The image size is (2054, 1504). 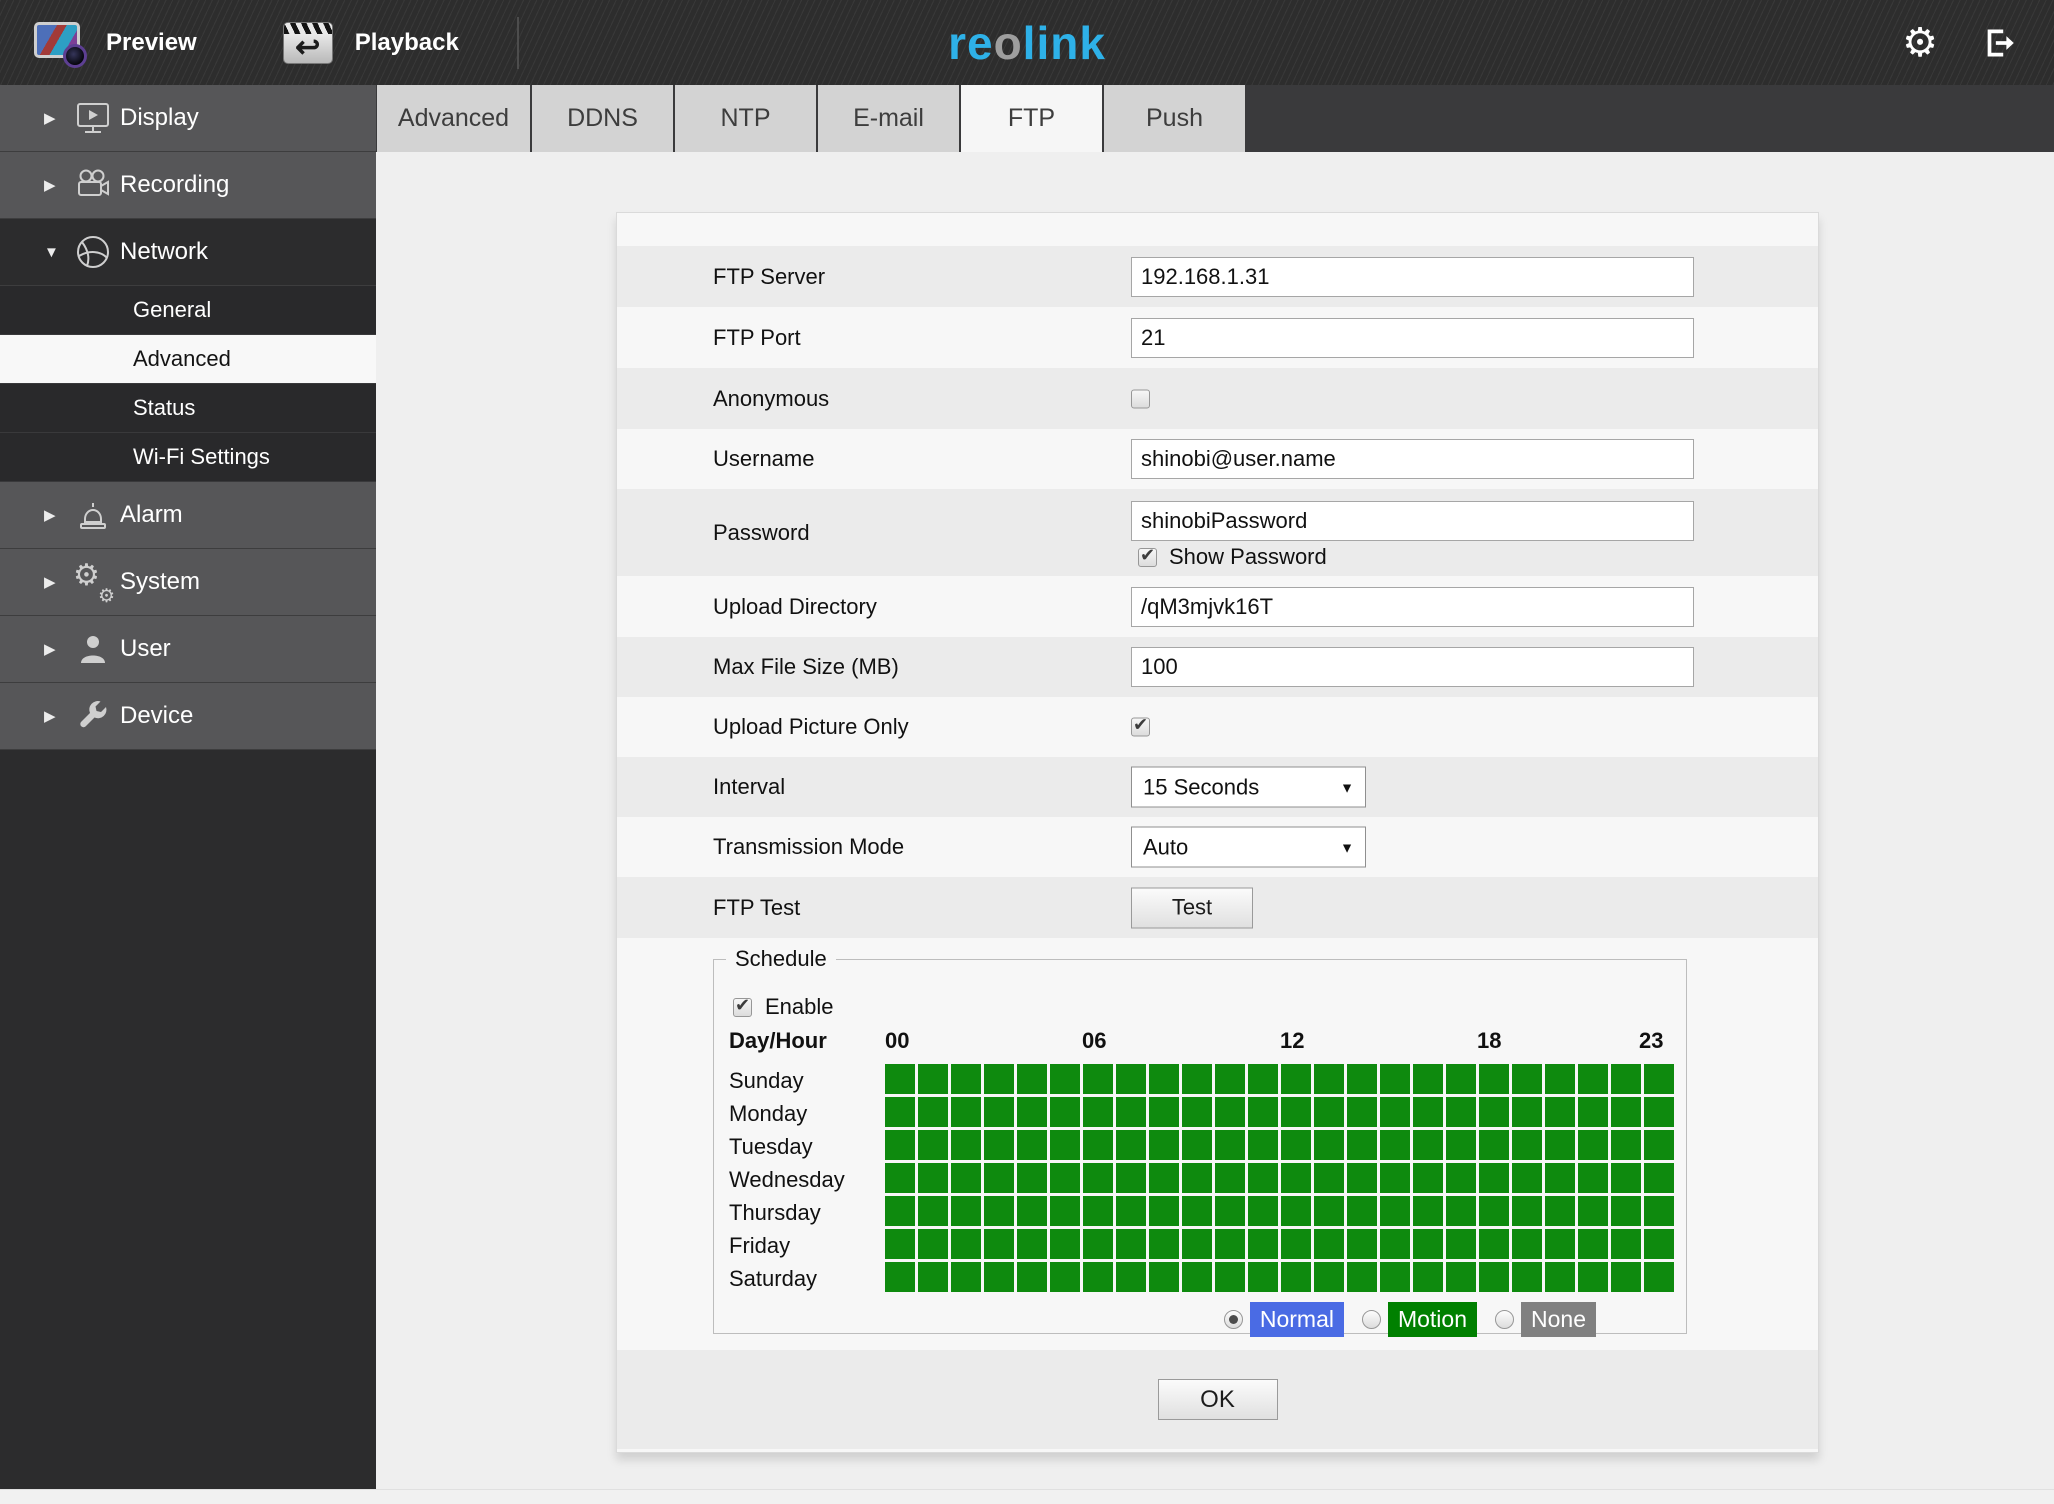 I want to click on none-badge: None, so click(x=1558, y=1319).